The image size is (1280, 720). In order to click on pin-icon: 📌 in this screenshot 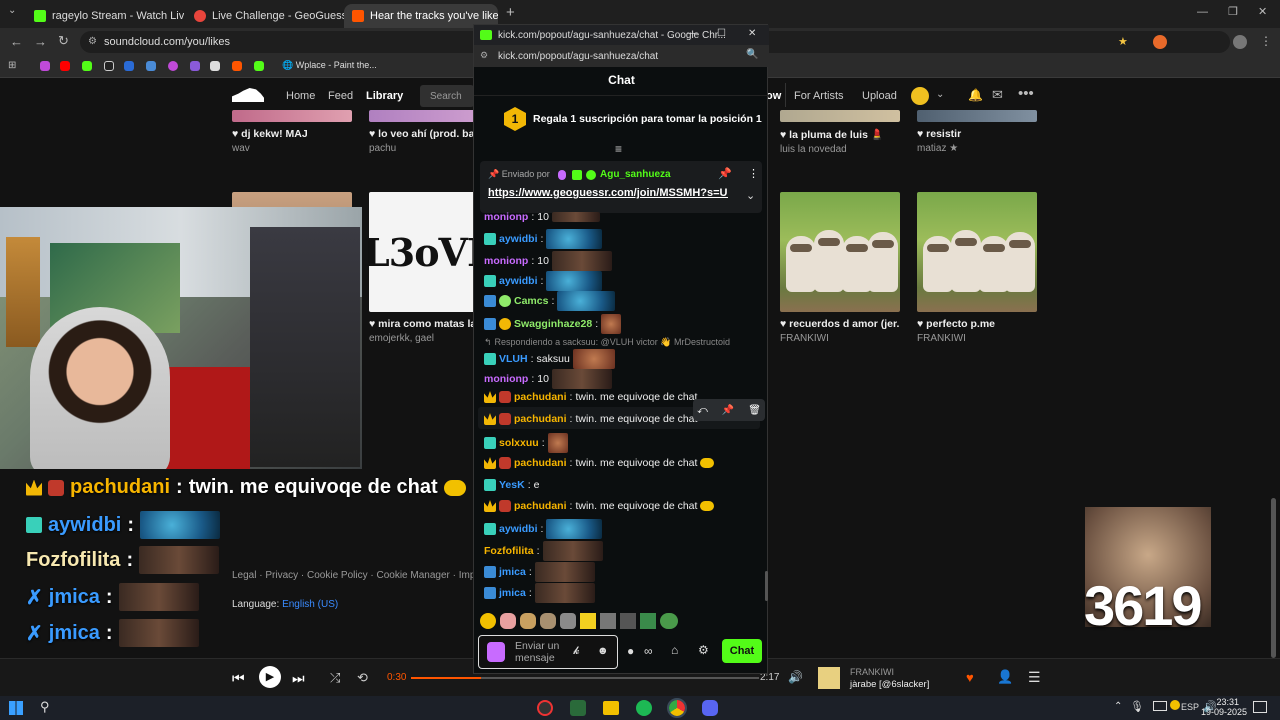, I will do `click(725, 173)`.